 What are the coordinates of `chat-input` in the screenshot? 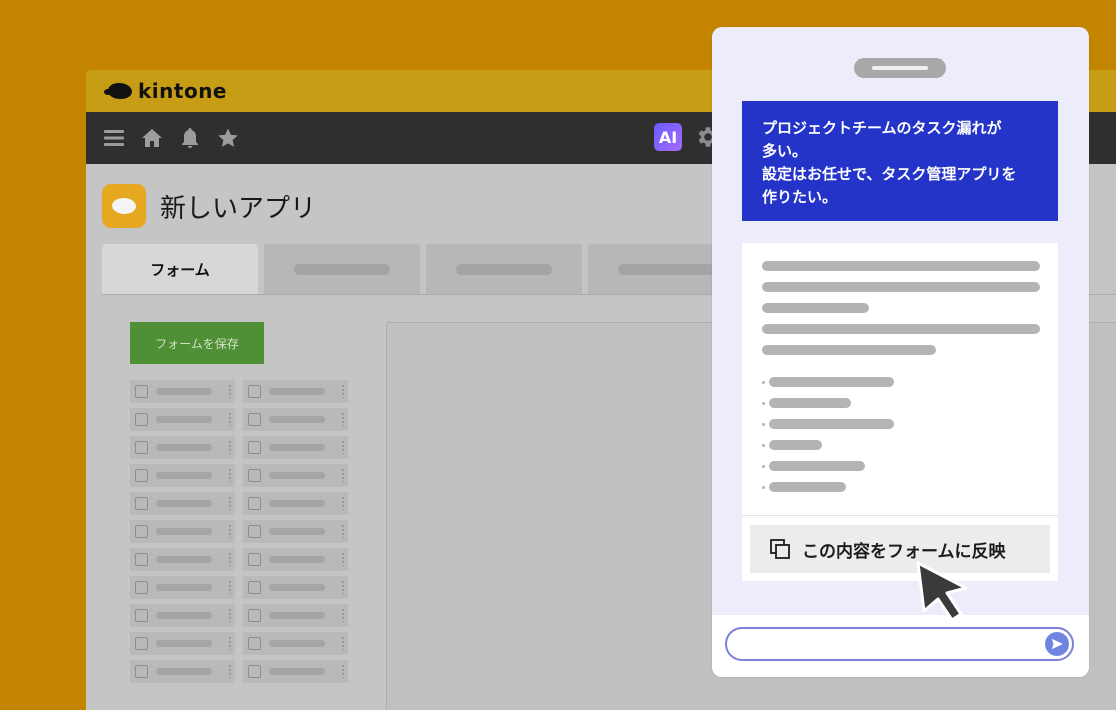 It's located at (899, 644).